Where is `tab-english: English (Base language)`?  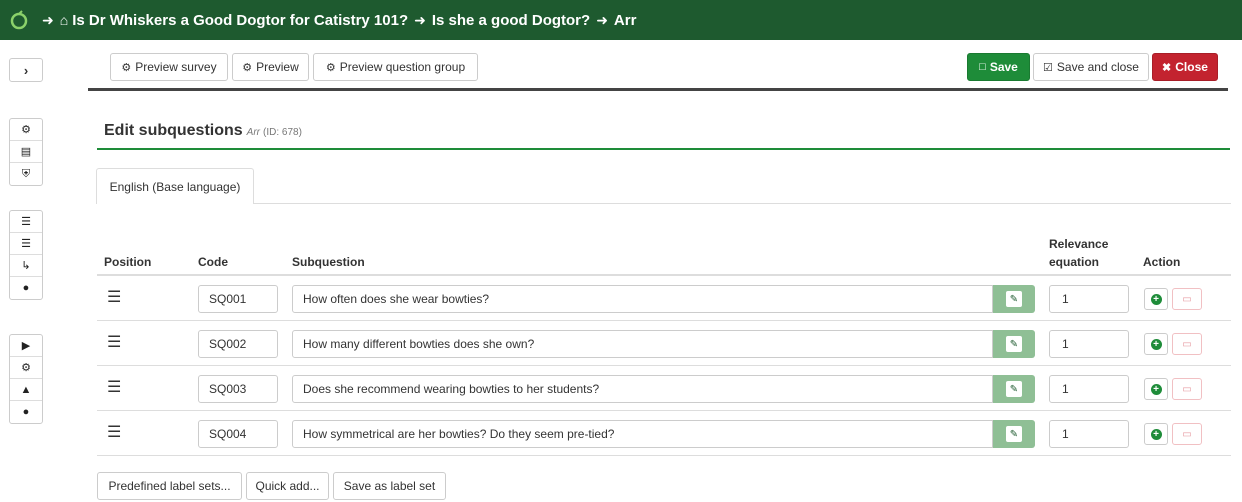 tab-english: English (Base language) is located at coordinates (175, 186).